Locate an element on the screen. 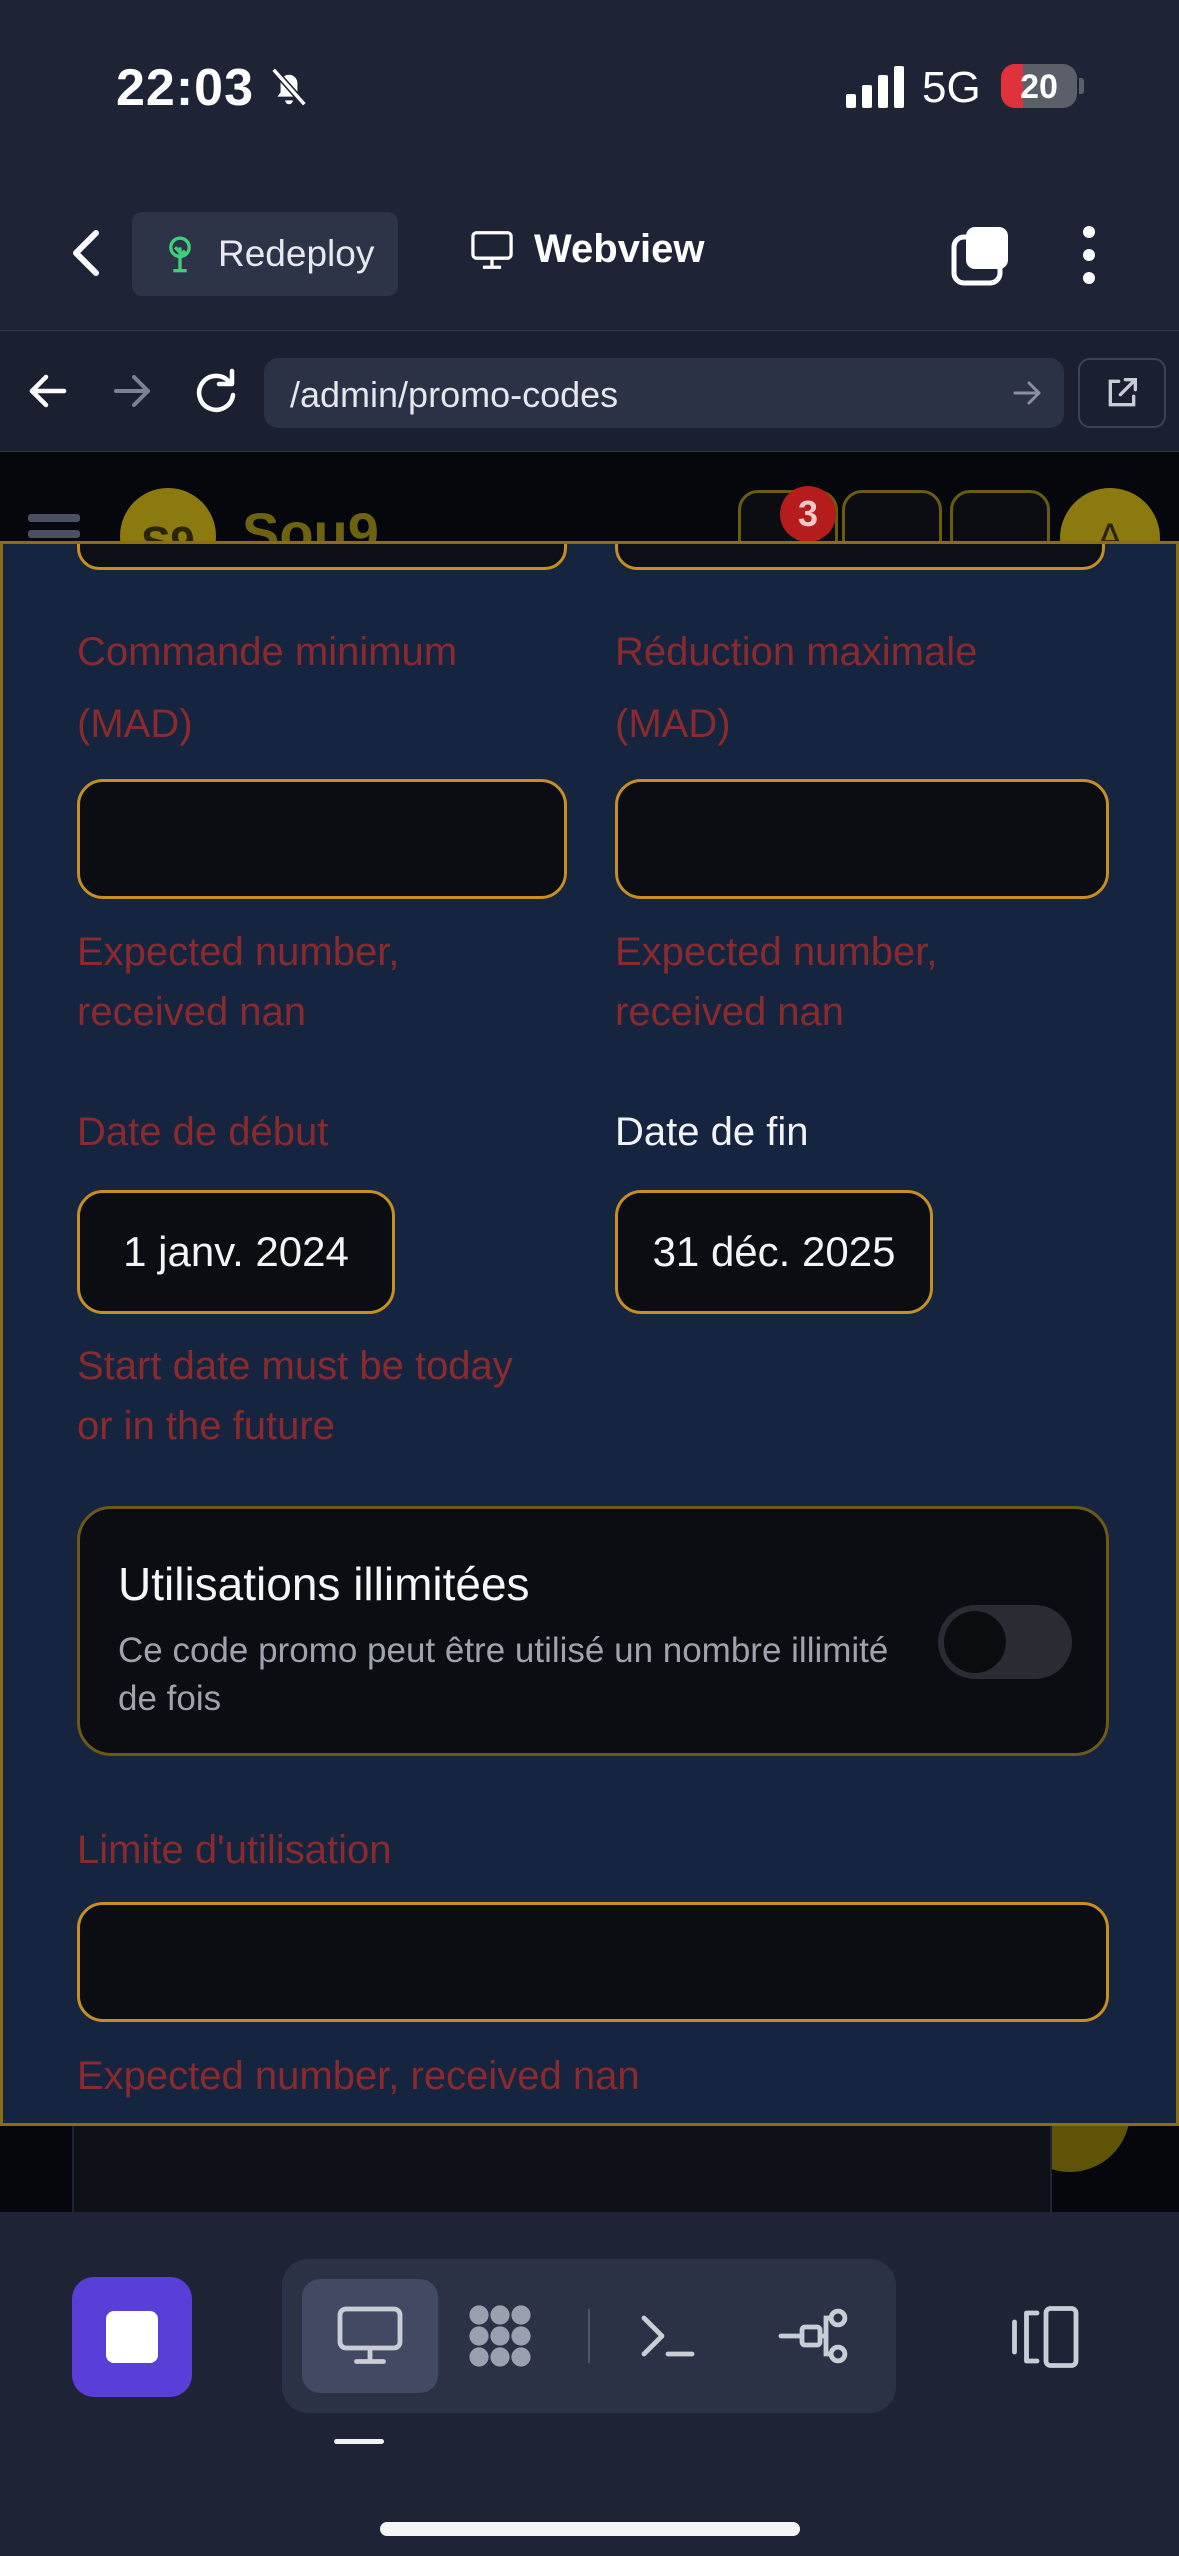 The width and height of the screenshot is (1179, 2556). battery-level: 20 is located at coordinates (1039, 87).